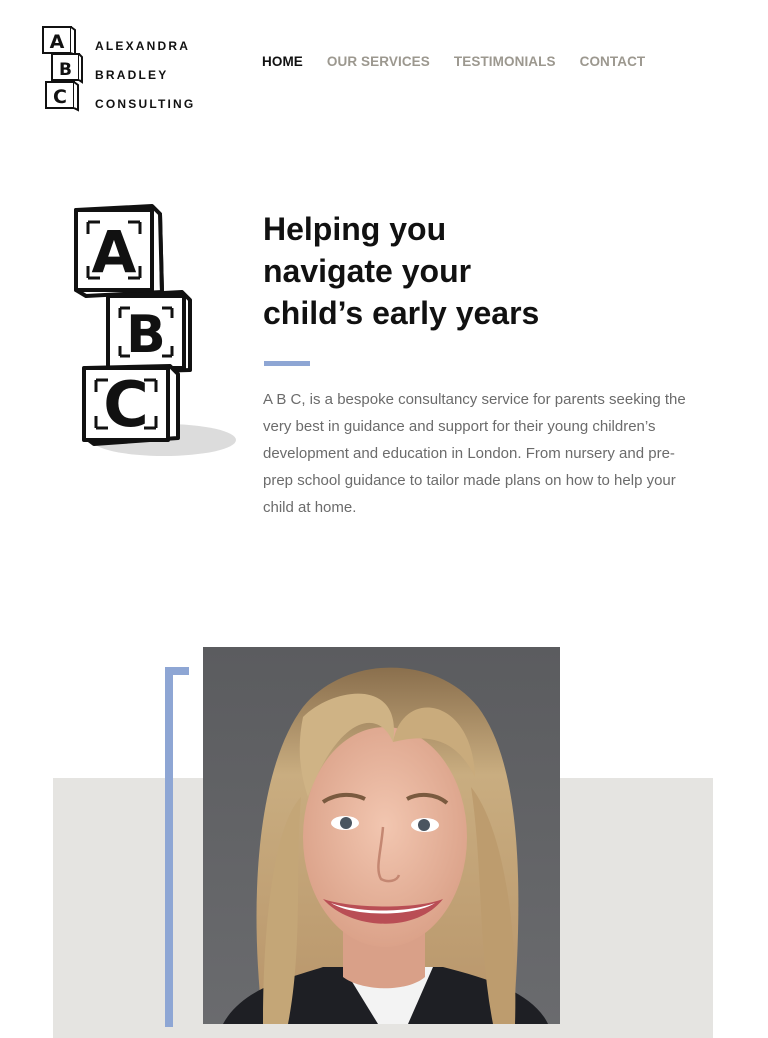 Image resolution: width=768 pixels, height=1038 pixels. I want to click on brand-name: ALEXANDRA BRADLEY CONSULTING, so click(145, 75).